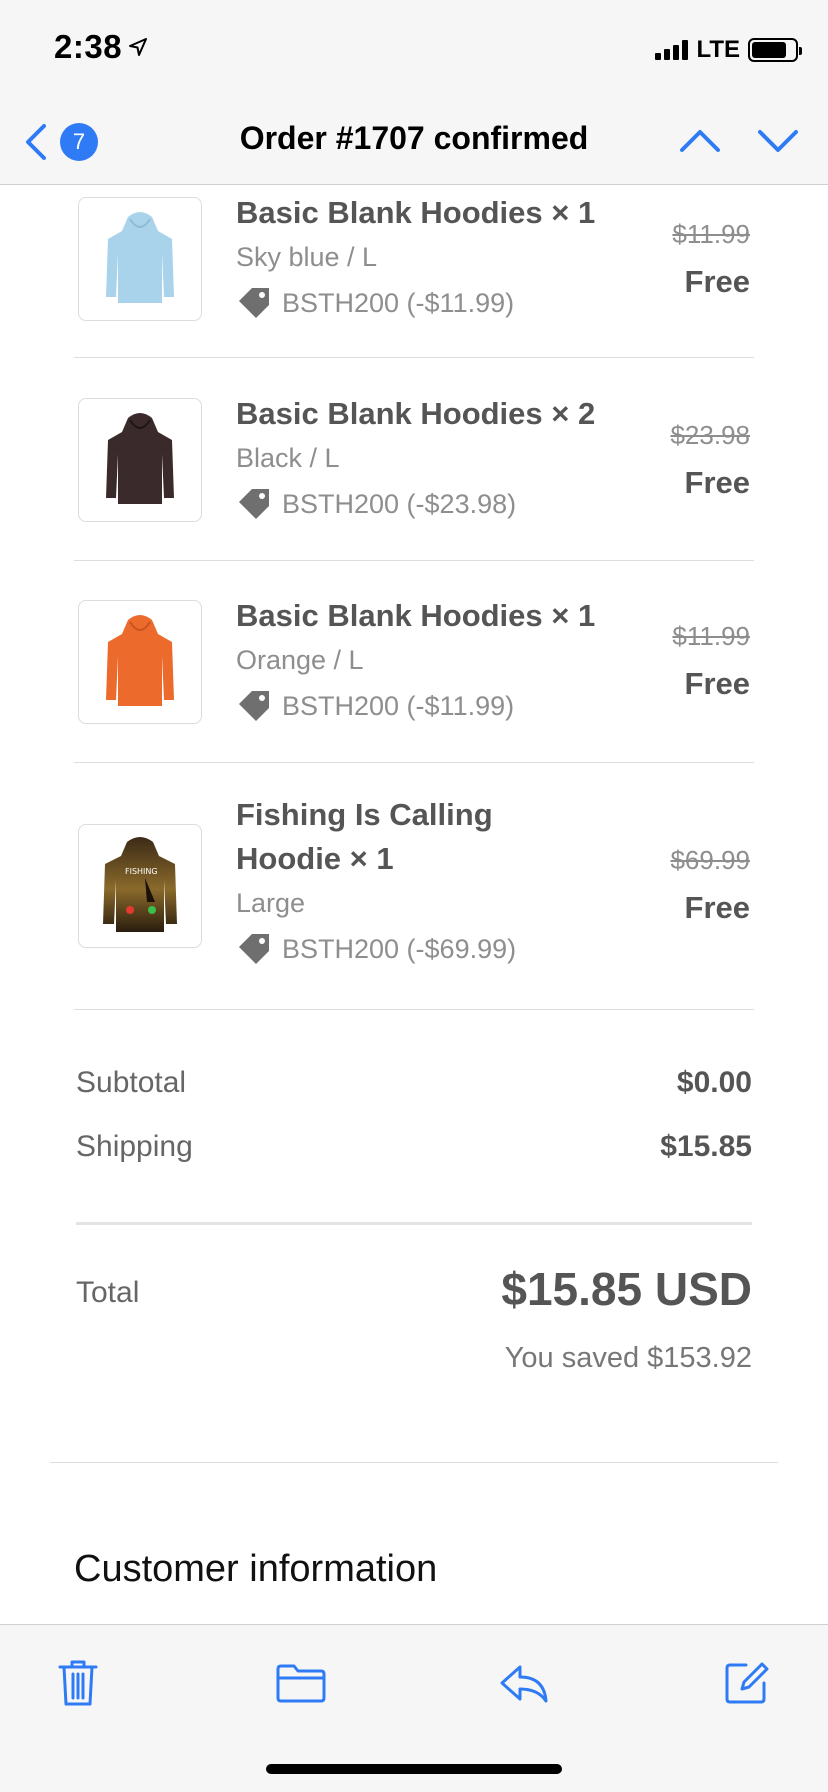 The height and width of the screenshot is (1792, 828). I want to click on hoodie-orange-icon, so click(140, 660).